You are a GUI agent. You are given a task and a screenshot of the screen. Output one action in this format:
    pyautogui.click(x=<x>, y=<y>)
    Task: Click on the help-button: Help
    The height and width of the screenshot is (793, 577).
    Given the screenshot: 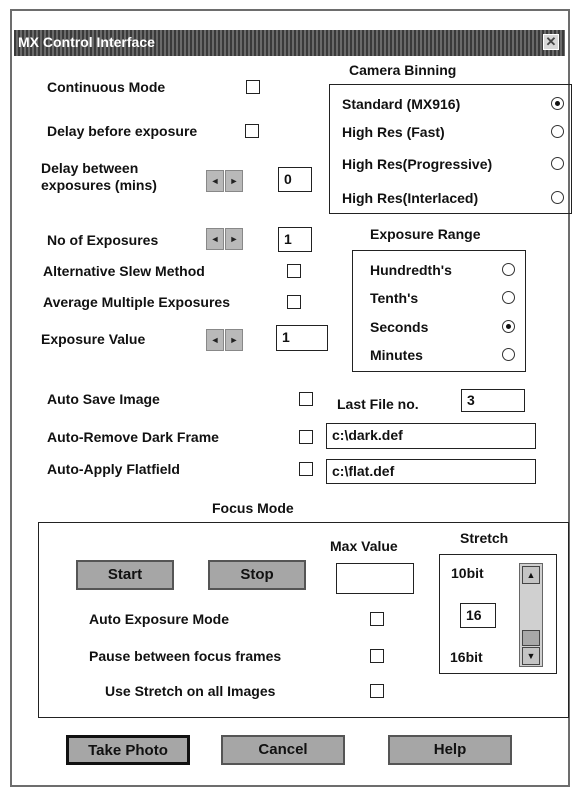 What is the action you would take?
    pyautogui.click(x=450, y=750)
    